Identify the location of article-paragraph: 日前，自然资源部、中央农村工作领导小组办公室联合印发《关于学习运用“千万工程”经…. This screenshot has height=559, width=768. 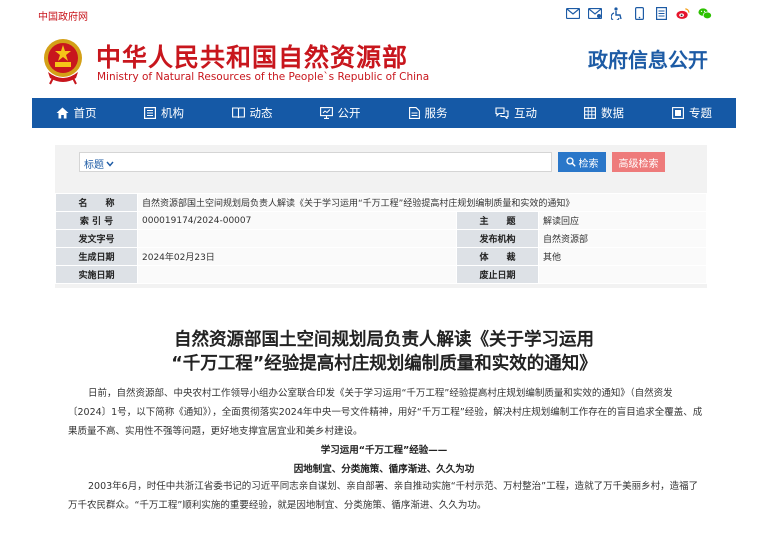
(385, 412).